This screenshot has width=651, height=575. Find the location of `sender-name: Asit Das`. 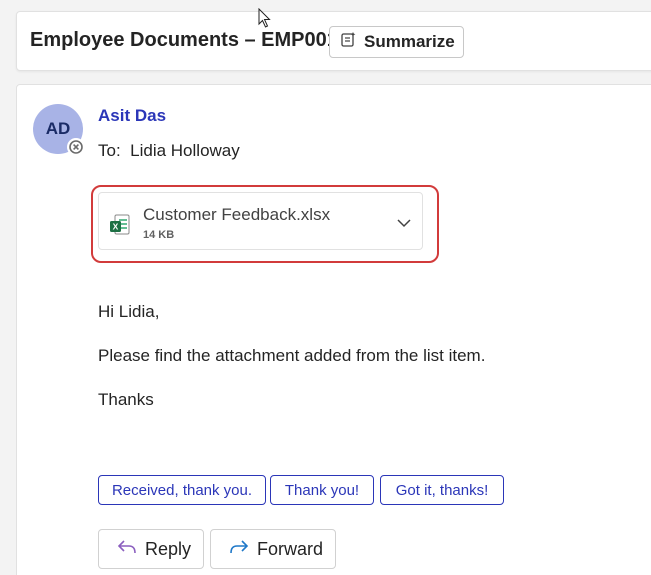

sender-name: Asit Das is located at coordinates (132, 116).